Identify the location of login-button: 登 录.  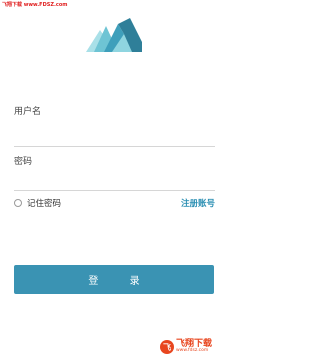
(114, 279).